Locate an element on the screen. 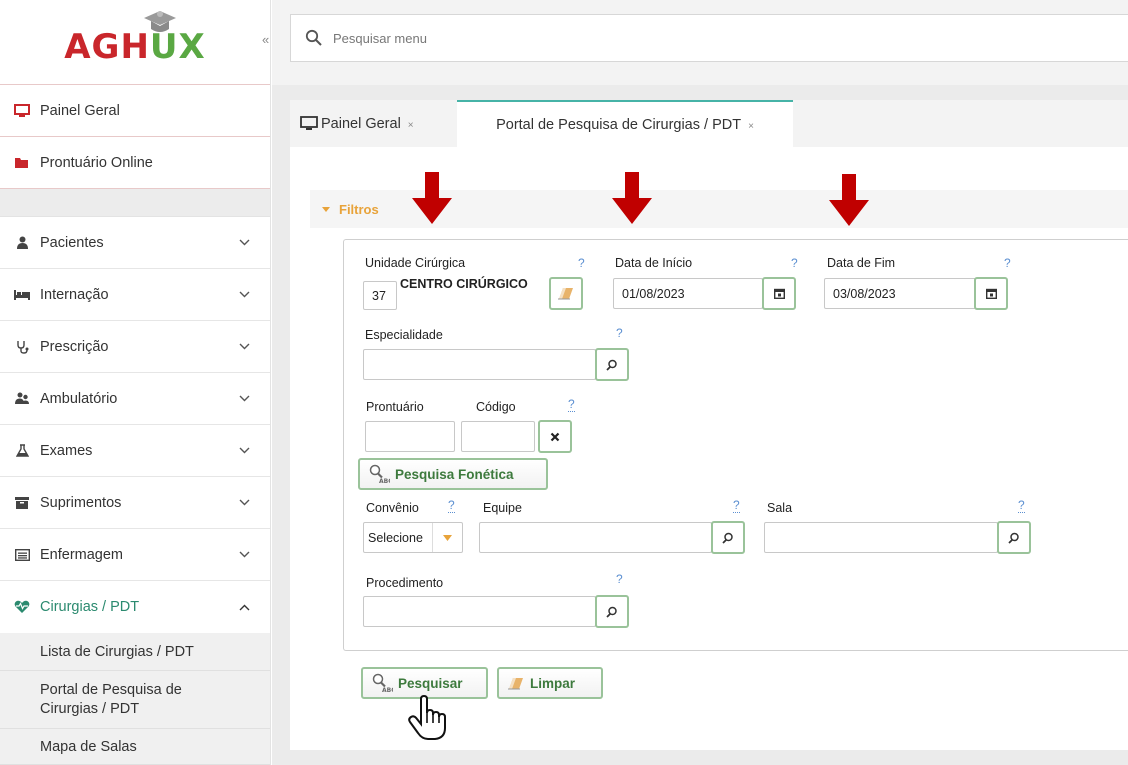 This screenshot has width=1128, height=765. box-icon is located at coordinates (22, 502).